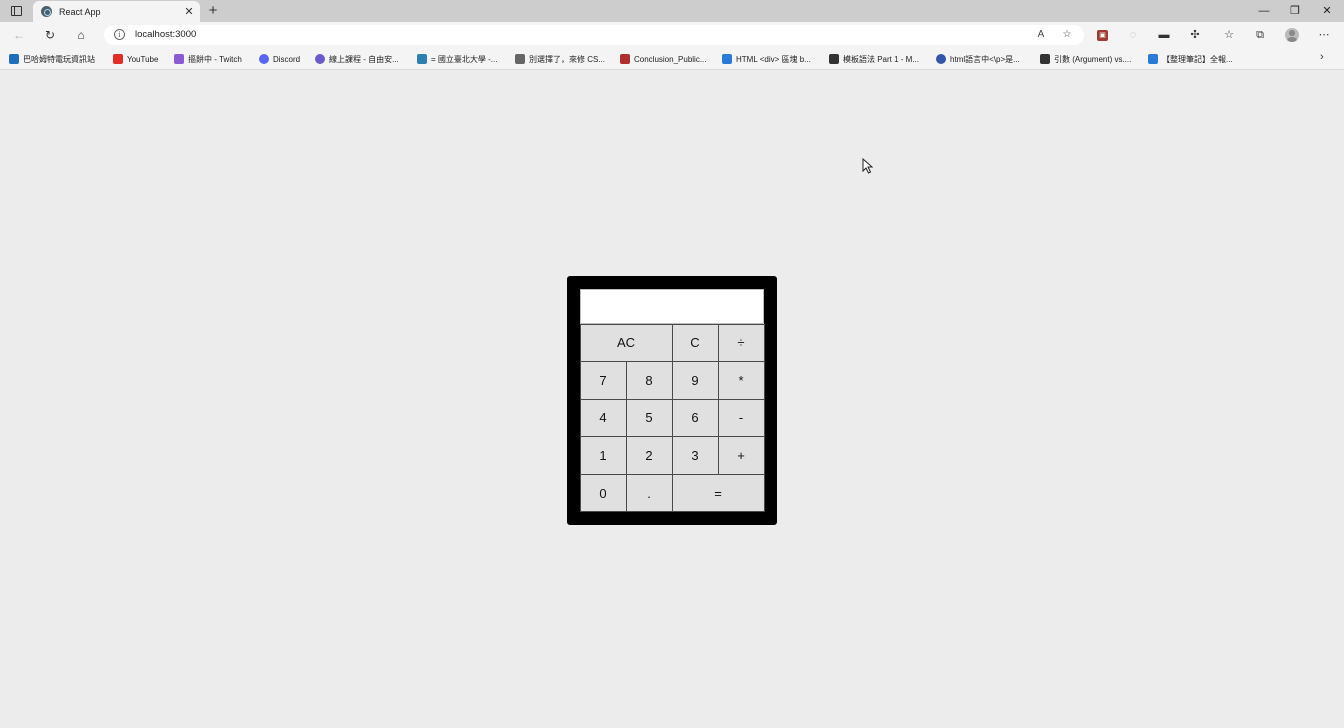 This screenshot has width=1344, height=728. What do you see at coordinates (1322, 57) in the screenshot?
I see `chevron-right-icon: ›` at bounding box center [1322, 57].